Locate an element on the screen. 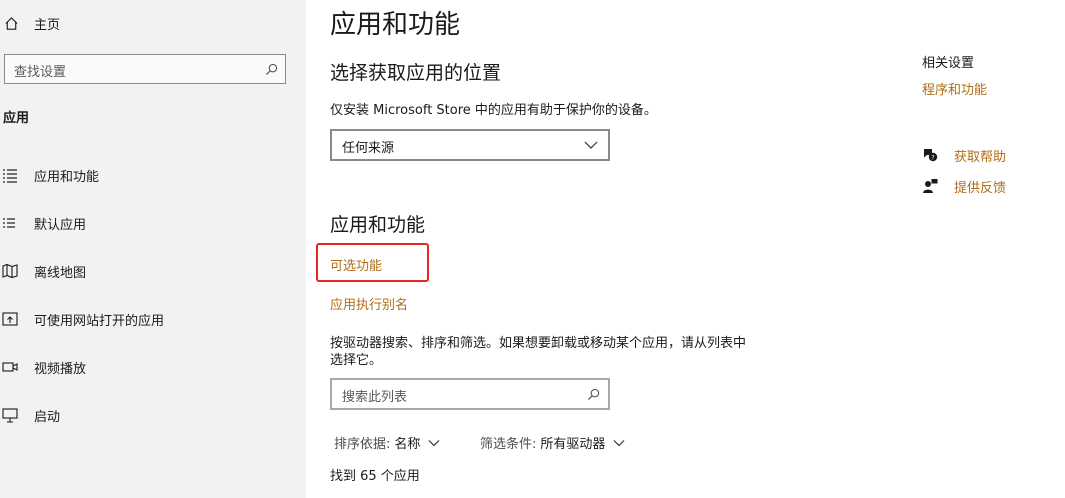 The height and width of the screenshot is (498, 1065). filter-label: 筛选条件: is located at coordinates (508, 444).